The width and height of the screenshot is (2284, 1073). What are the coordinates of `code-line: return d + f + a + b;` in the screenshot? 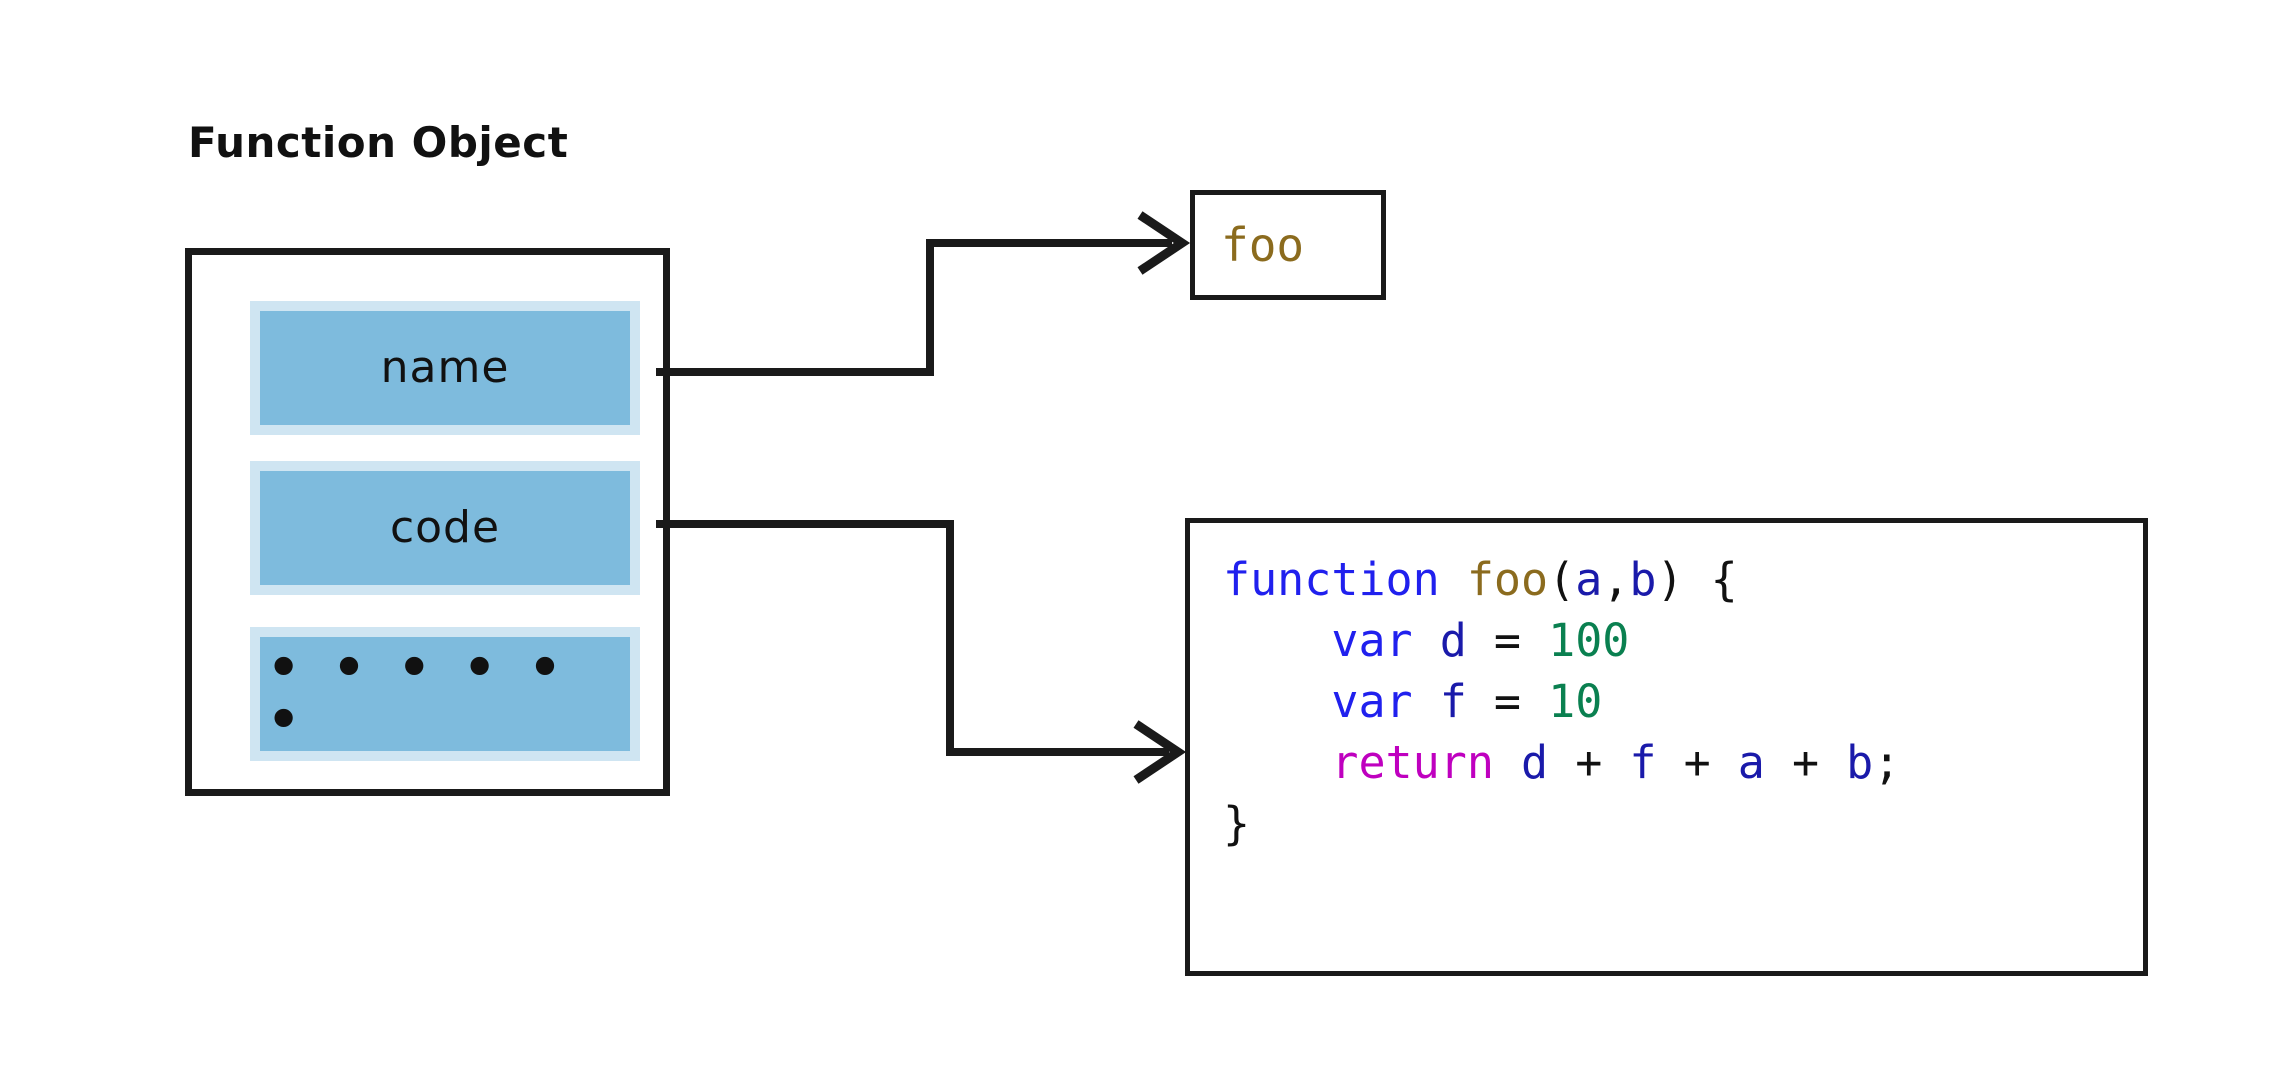 It's located at (1683, 762).